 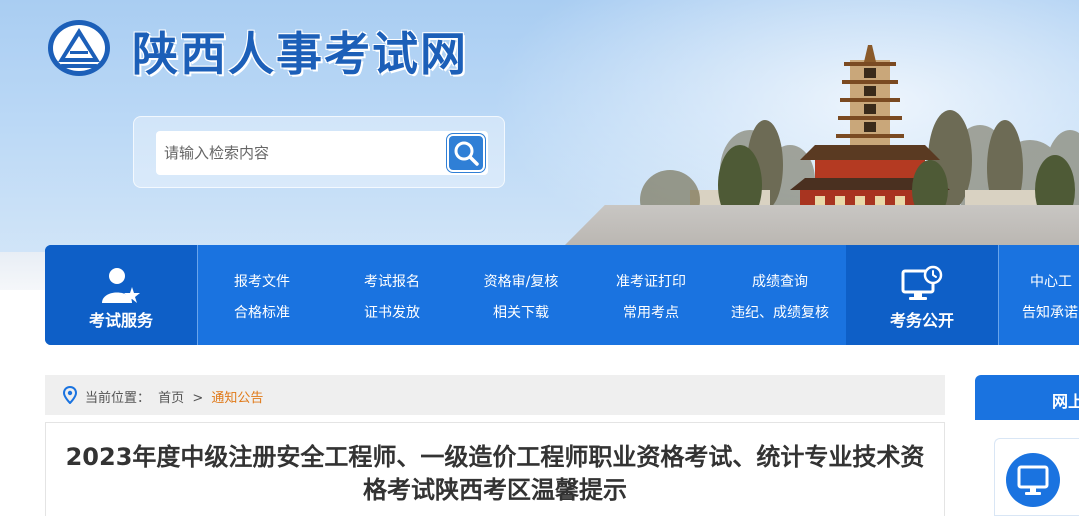 I want to click on sidebar-card-icon-bg, so click(x=1033, y=480).